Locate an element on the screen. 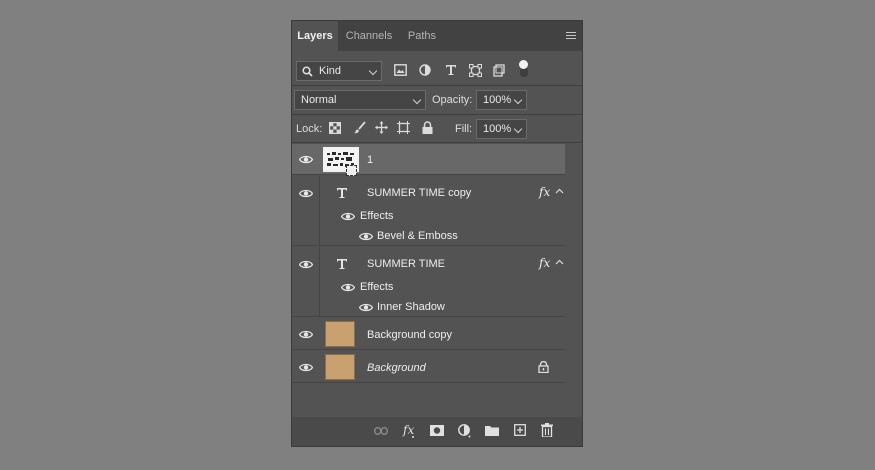 The width and height of the screenshot is (875, 470). svg-text: fx is located at coordinates (408, 430).